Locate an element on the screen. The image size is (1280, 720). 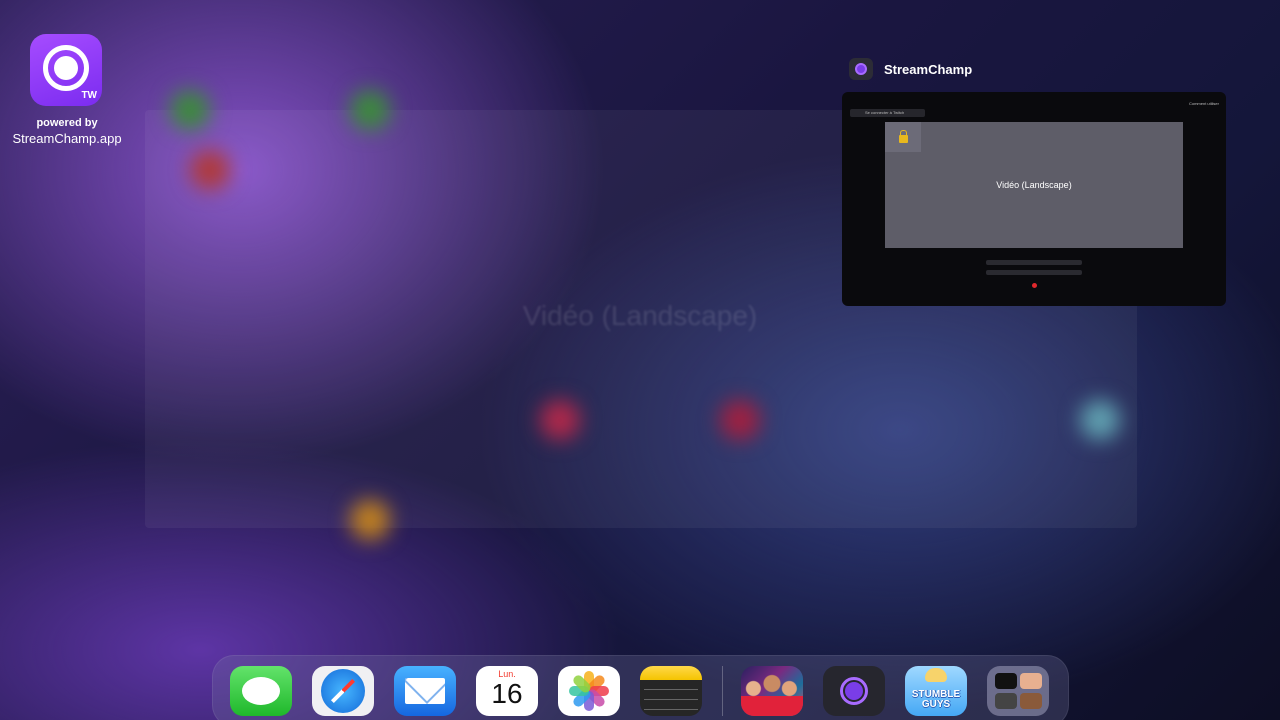
app-switcher-header: StreamChamp is located at coordinates (910, 69).